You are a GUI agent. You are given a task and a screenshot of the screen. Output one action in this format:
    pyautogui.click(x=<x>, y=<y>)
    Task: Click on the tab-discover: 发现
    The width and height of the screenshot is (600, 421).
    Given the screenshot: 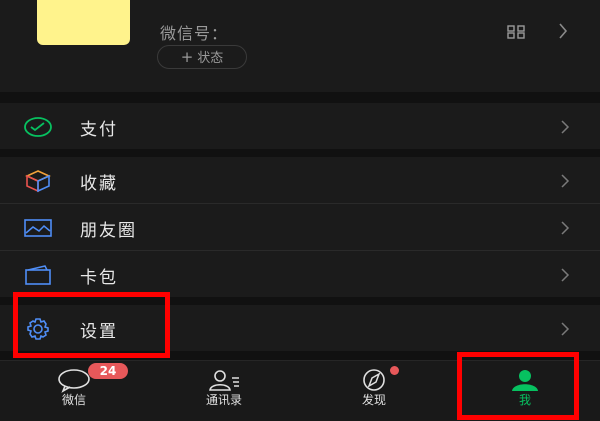 What is the action you would take?
    pyautogui.click(x=374, y=391)
    